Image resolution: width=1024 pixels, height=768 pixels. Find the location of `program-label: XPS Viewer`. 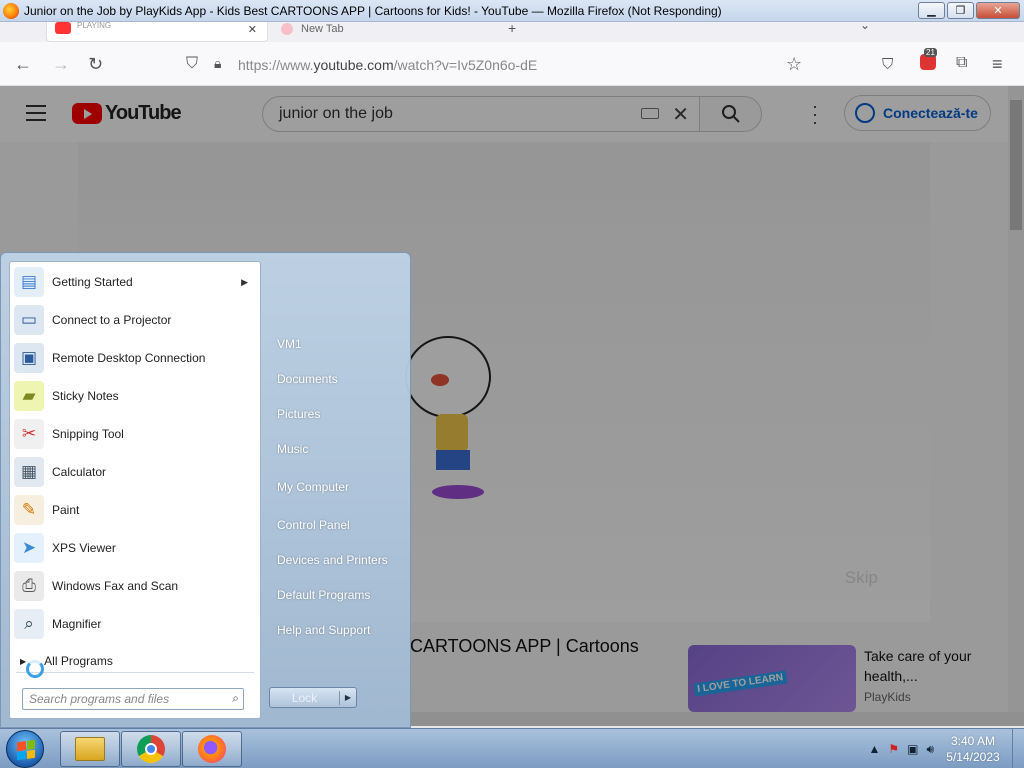

program-label: XPS Viewer is located at coordinates (84, 548).